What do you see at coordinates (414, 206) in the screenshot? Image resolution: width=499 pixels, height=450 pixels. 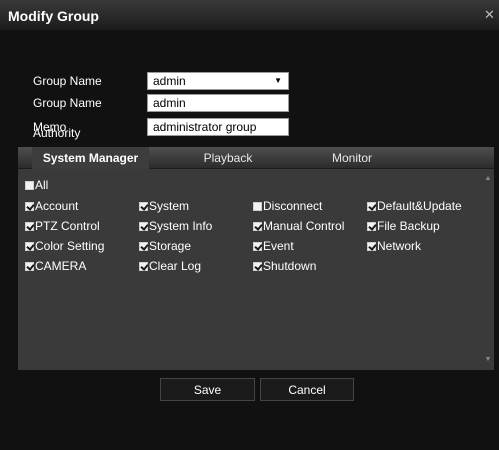 I see `permission-default-update: Default&Update` at bounding box center [414, 206].